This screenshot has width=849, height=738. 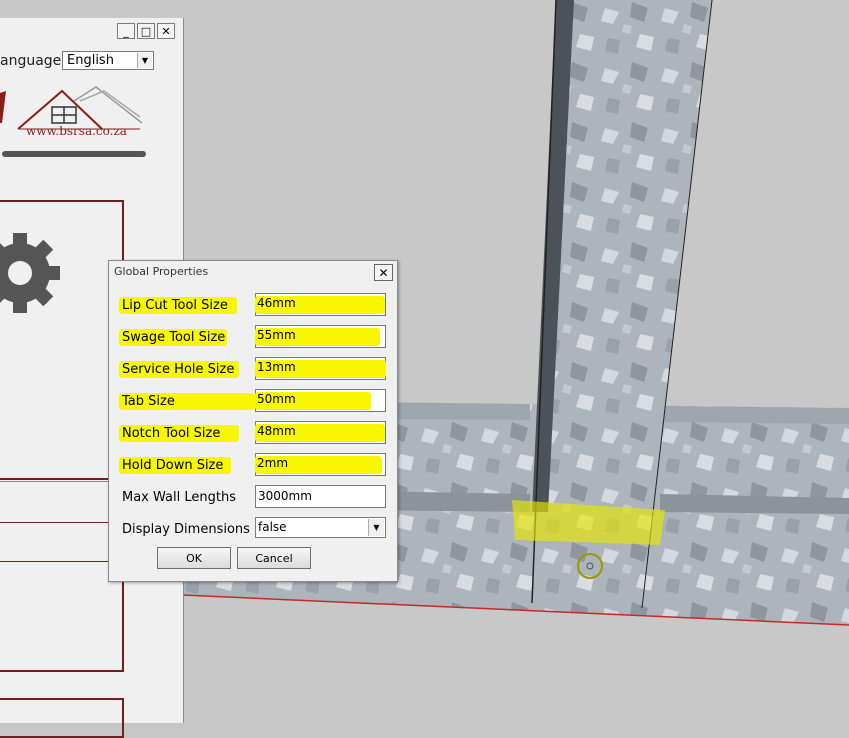 What do you see at coordinates (174, 337) in the screenshot?
I see `field-label: Swage Tool Size` at bounding box center [174, 337].